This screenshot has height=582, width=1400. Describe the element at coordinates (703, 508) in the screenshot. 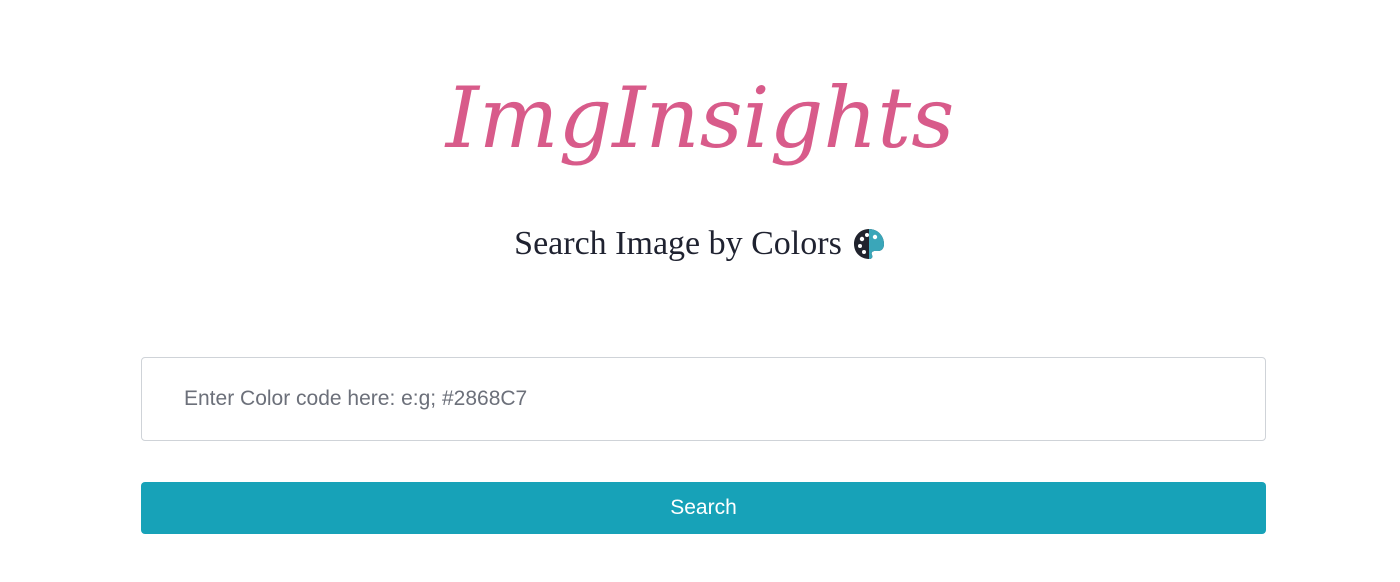

I see `search-button: Search` at that location.